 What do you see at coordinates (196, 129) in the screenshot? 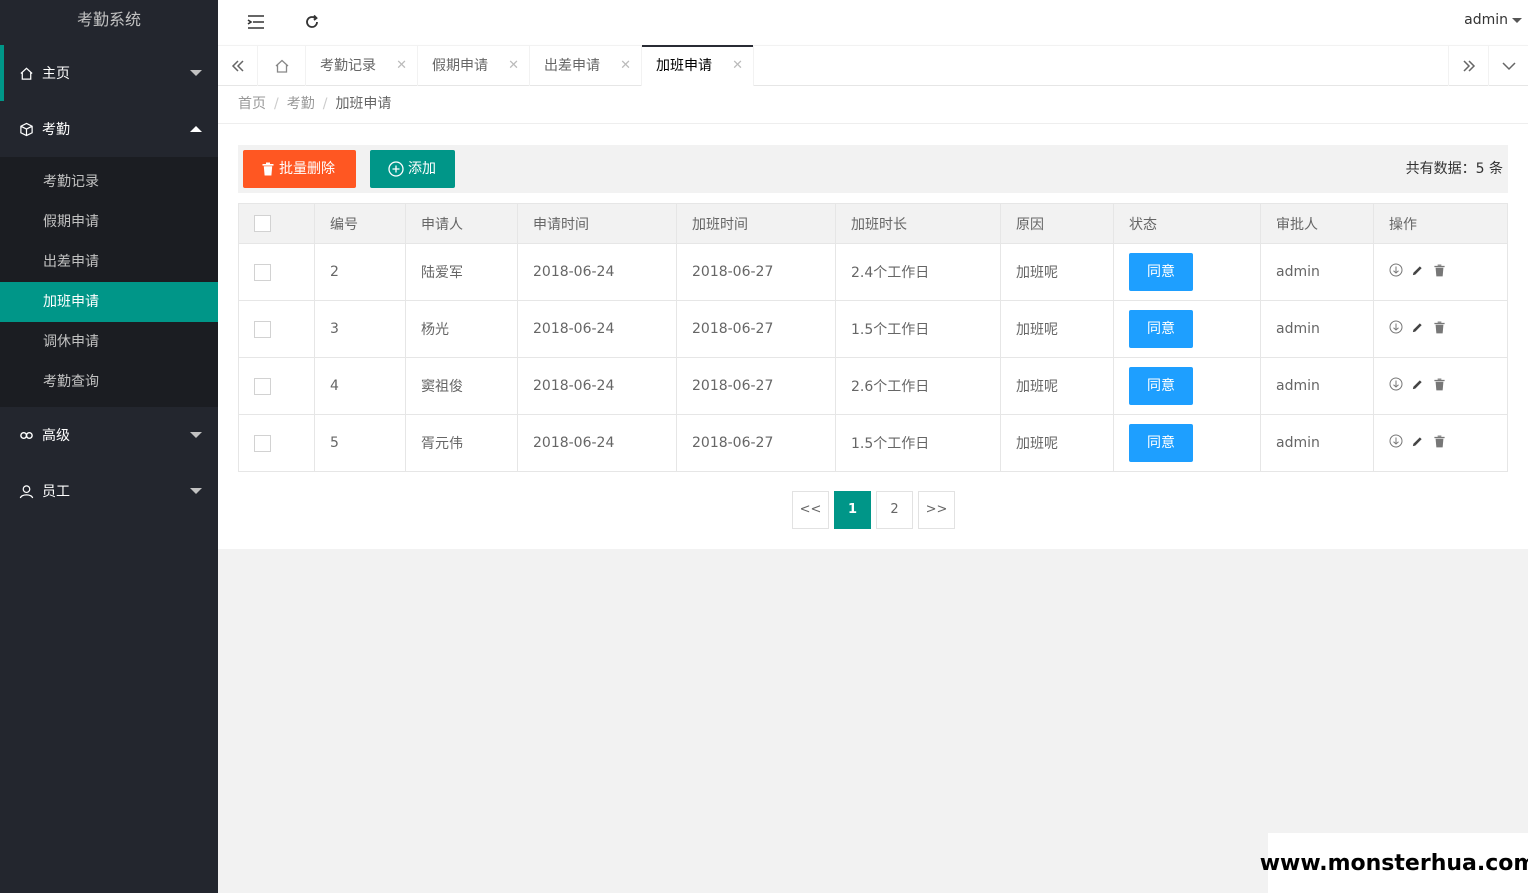
I see `chevron-up-icon` at bounding box center [196, 129].